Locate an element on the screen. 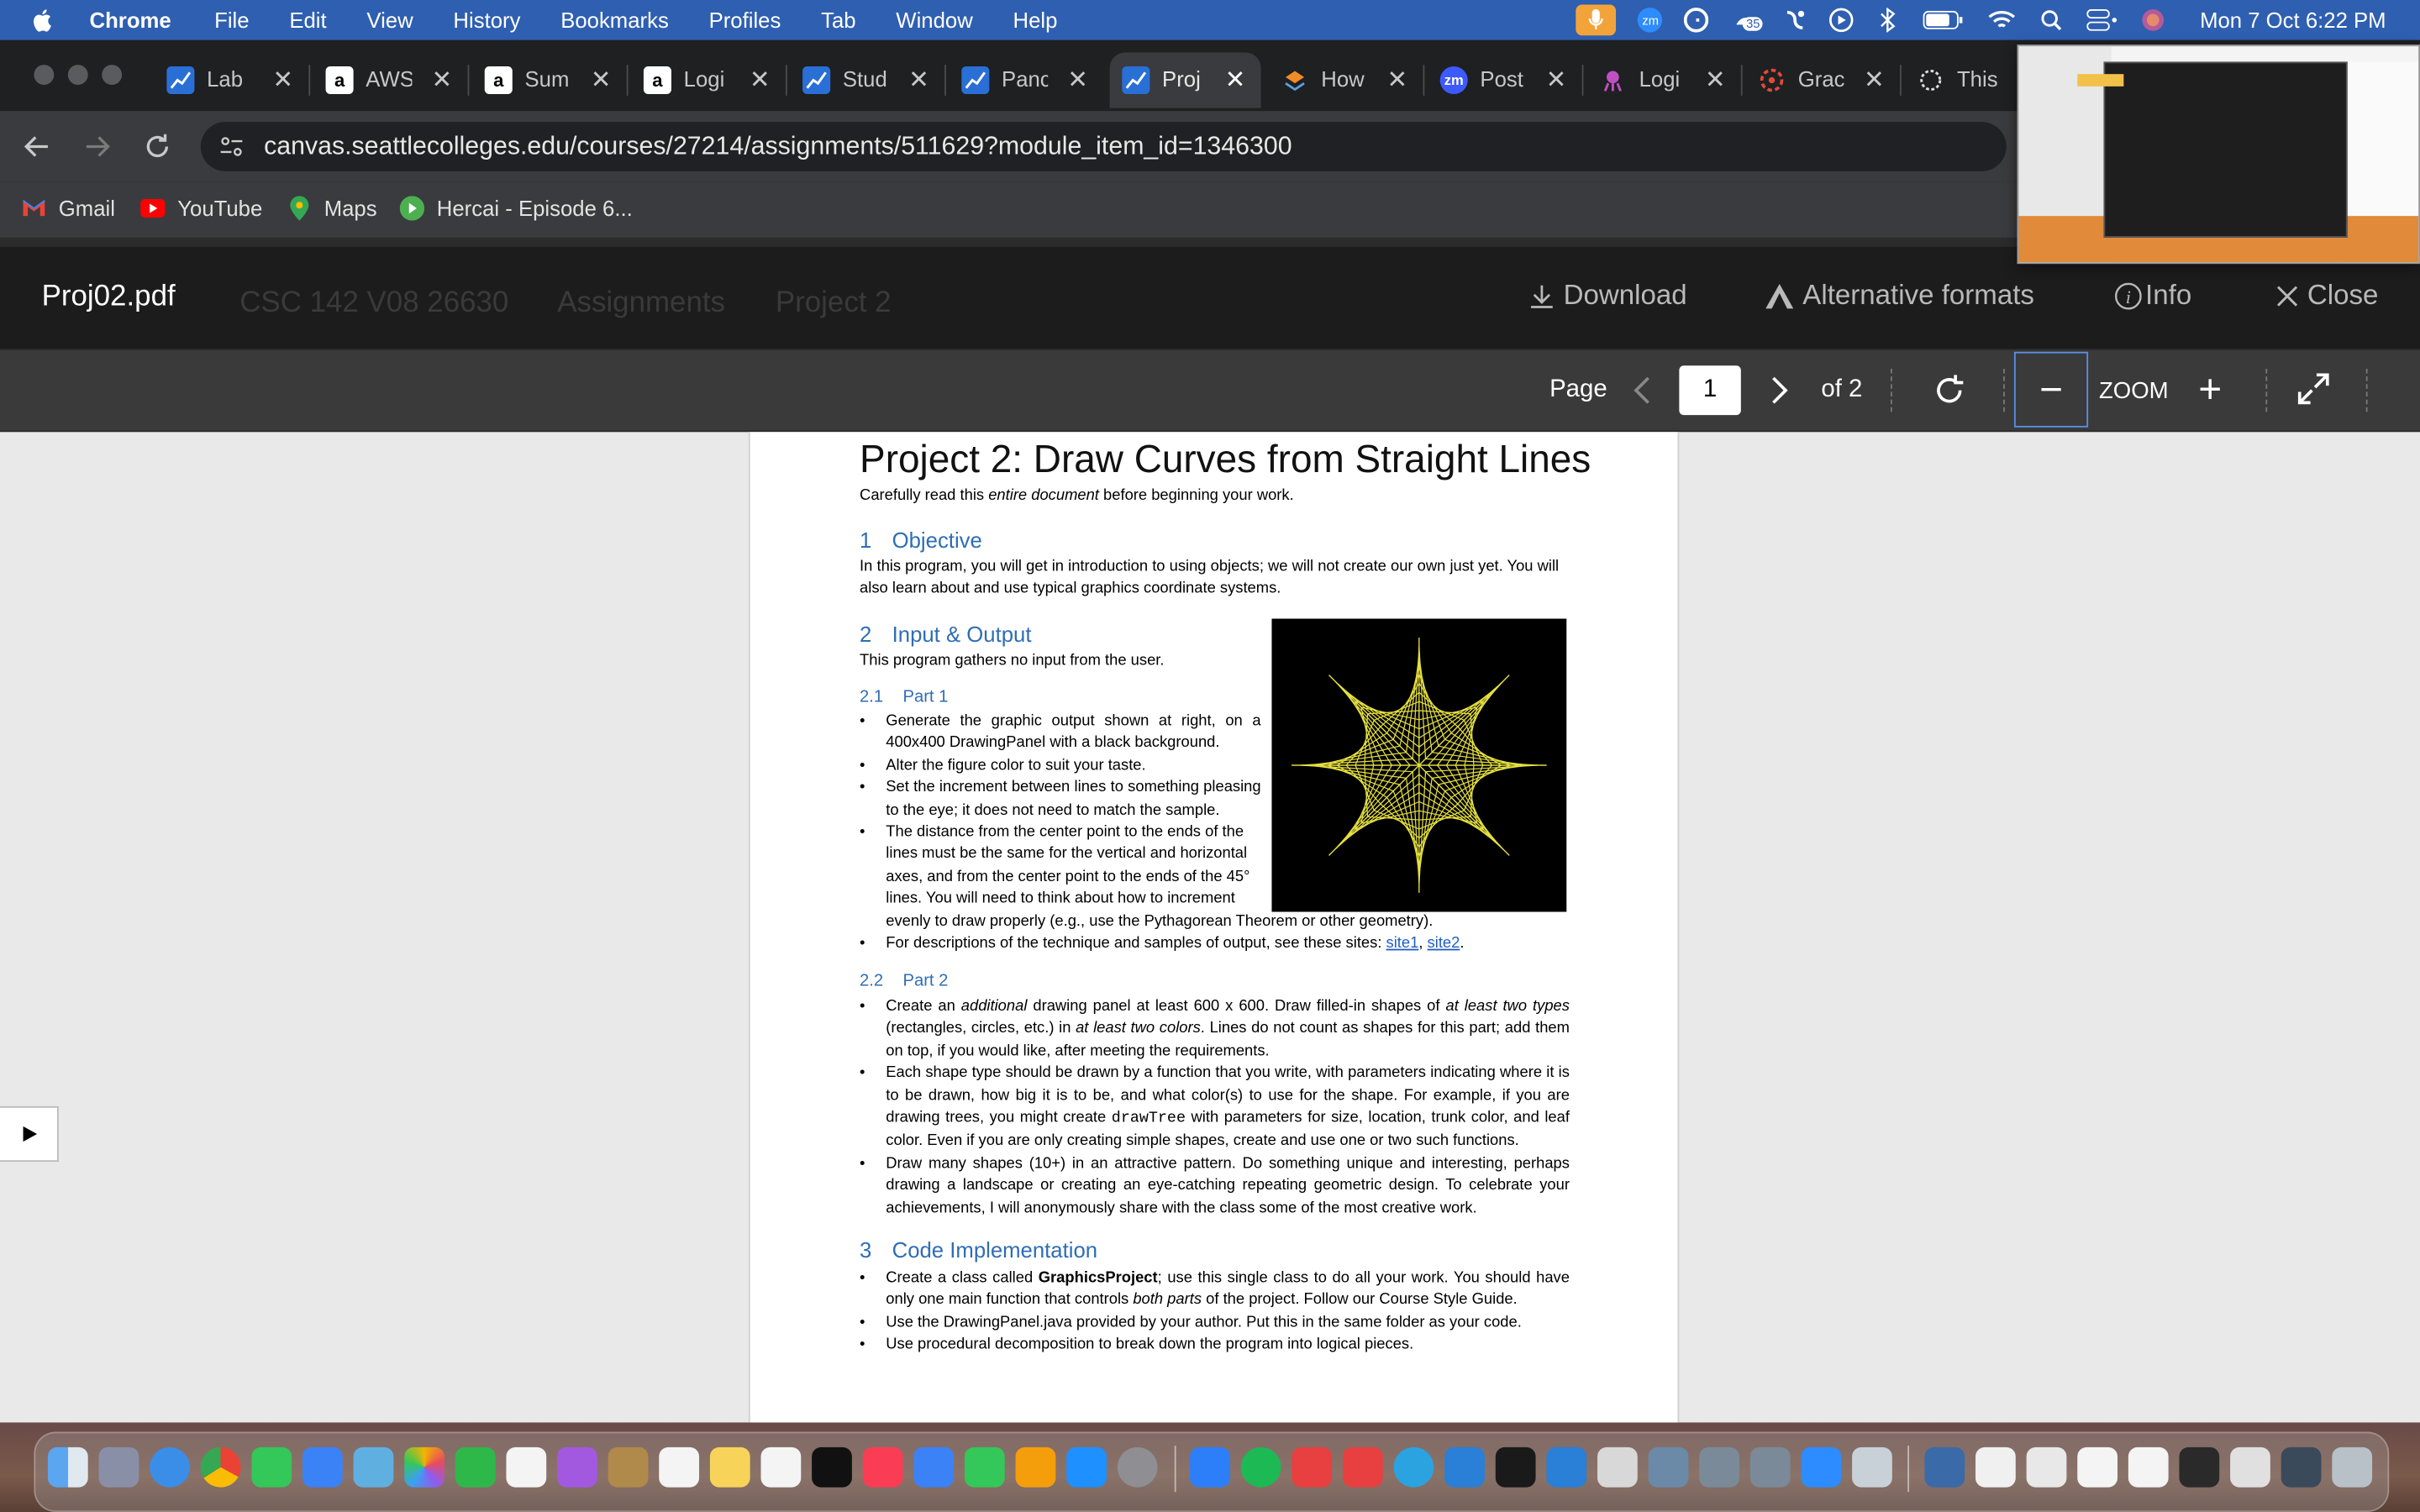 This screenshot has height=1512, width=2420. tab-proj-active: Proj ✕ is located at coordinates (1185, 80).